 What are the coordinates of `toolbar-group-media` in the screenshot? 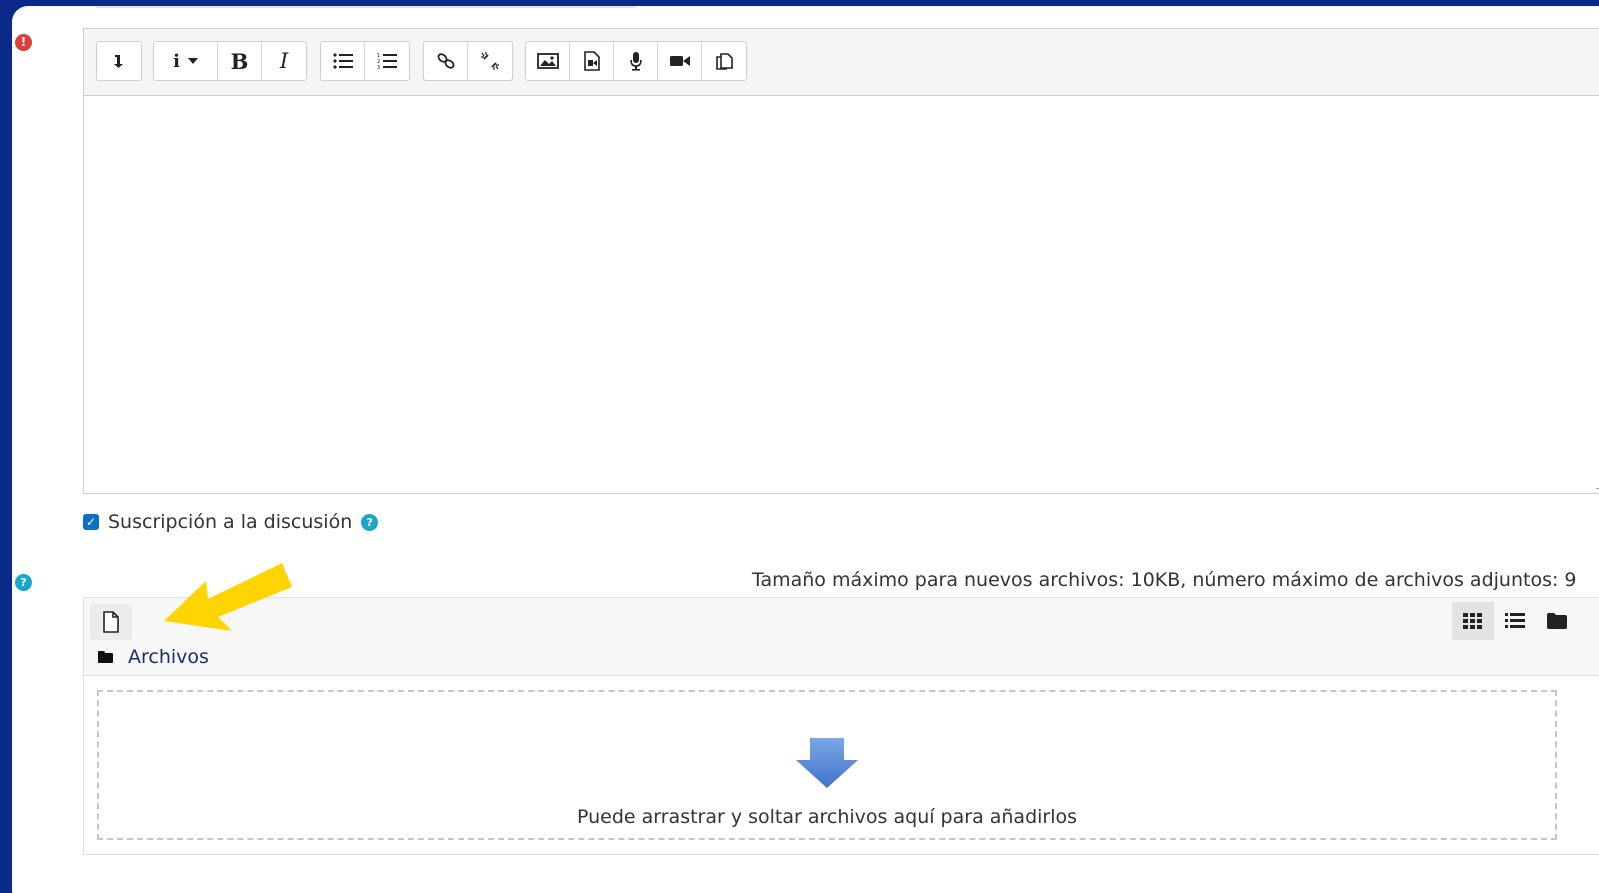 It's located at (636, 61).